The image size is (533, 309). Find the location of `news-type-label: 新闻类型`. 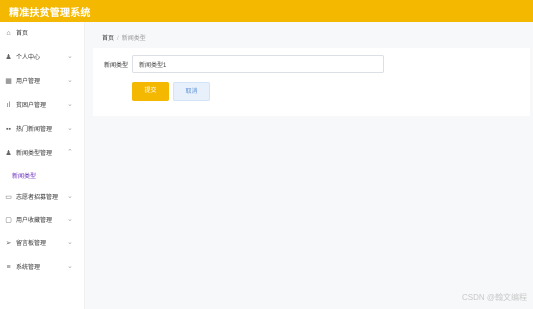

news-type-label: 新闻类型 is located at coordinates (116, 66).